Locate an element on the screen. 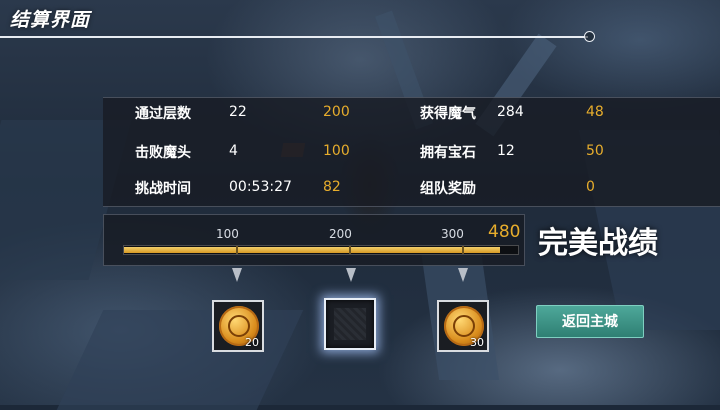 The height and width of the screenshot is (410, 720). stat-value-gems: 12 is located at coordinates (506, 151).